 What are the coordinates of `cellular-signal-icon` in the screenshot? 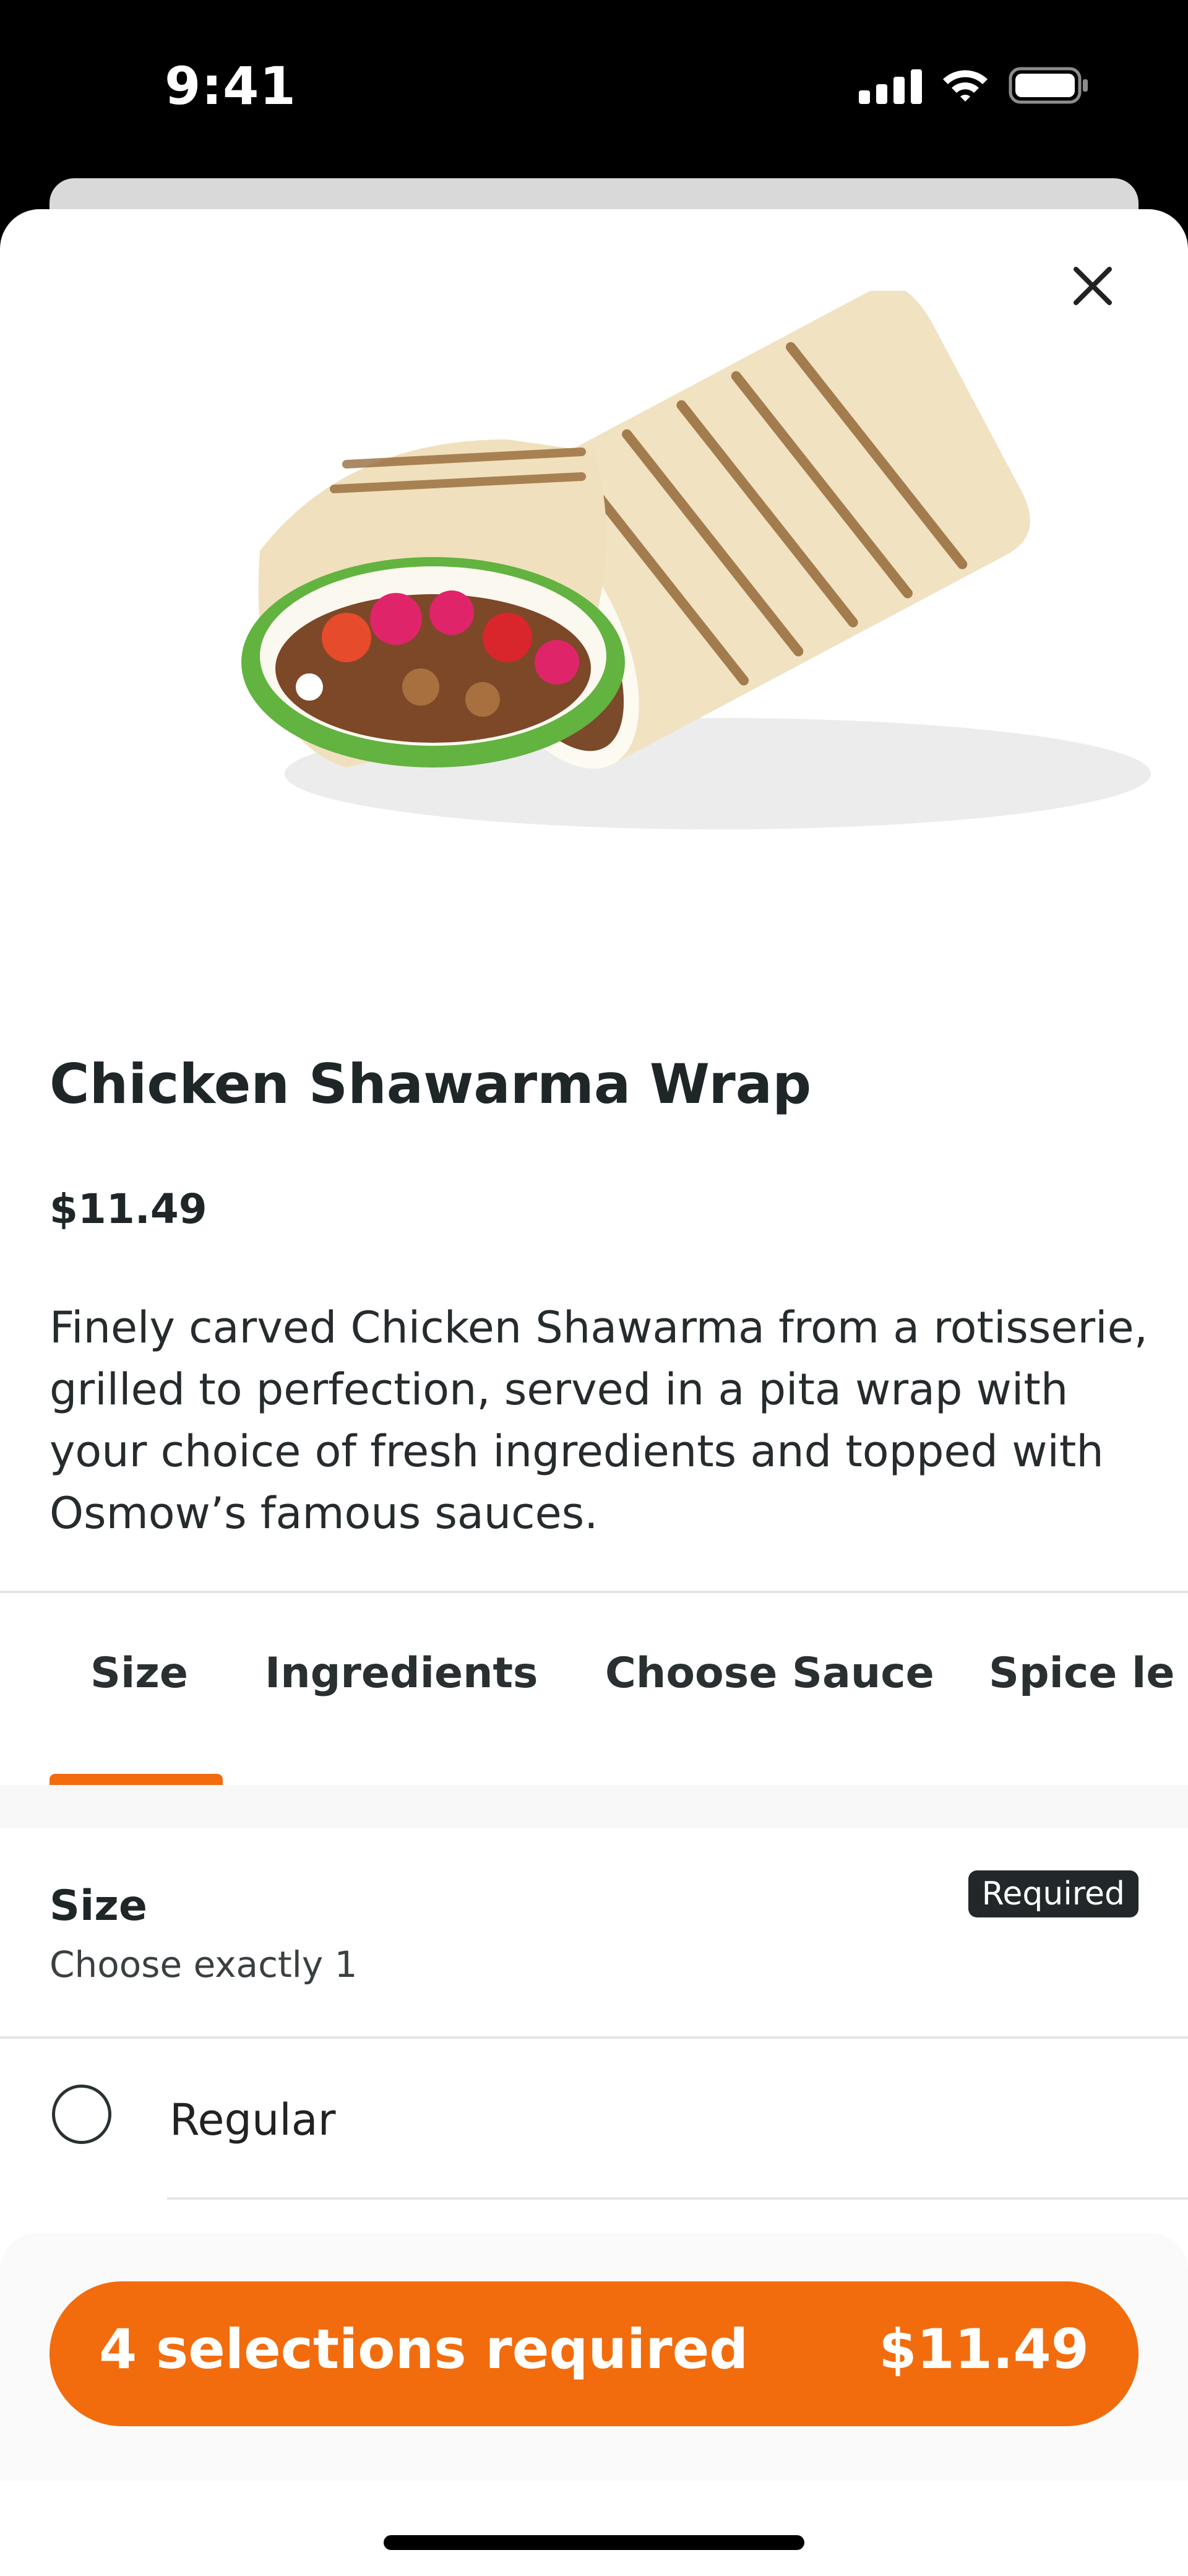 It's located at (890, 85).